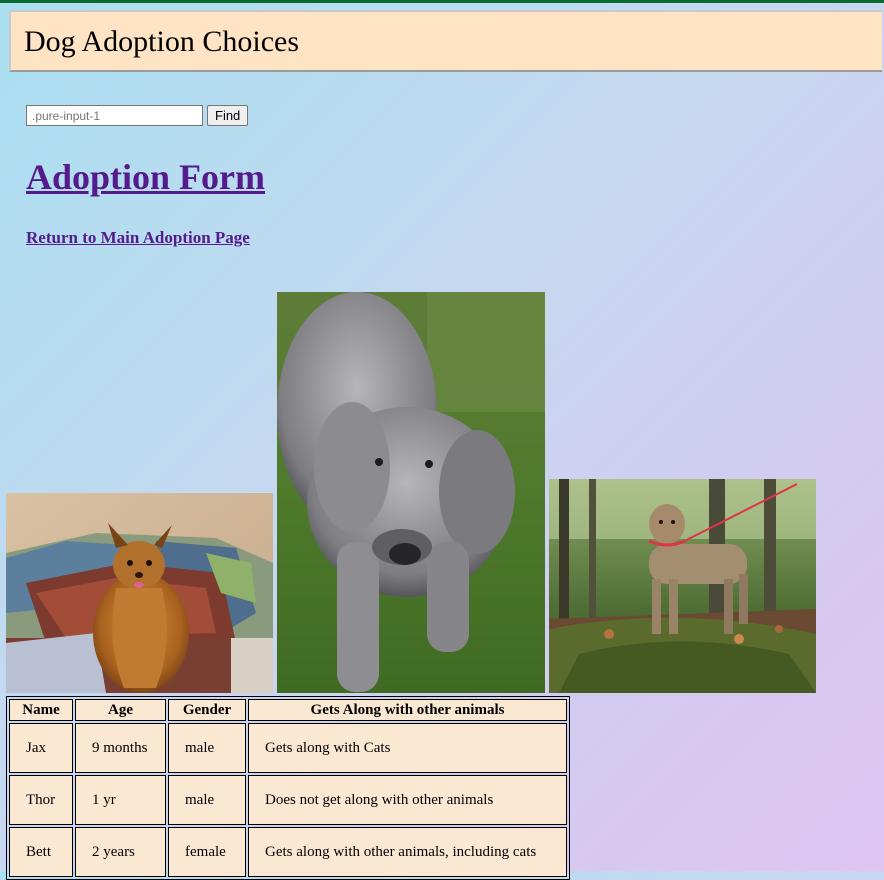 The width and height of the screenshot is (884, 880). What do you see at coordinates (442, 1) in the screenshot?
I see `top-accent-bar` at bounding box center [442, 1].